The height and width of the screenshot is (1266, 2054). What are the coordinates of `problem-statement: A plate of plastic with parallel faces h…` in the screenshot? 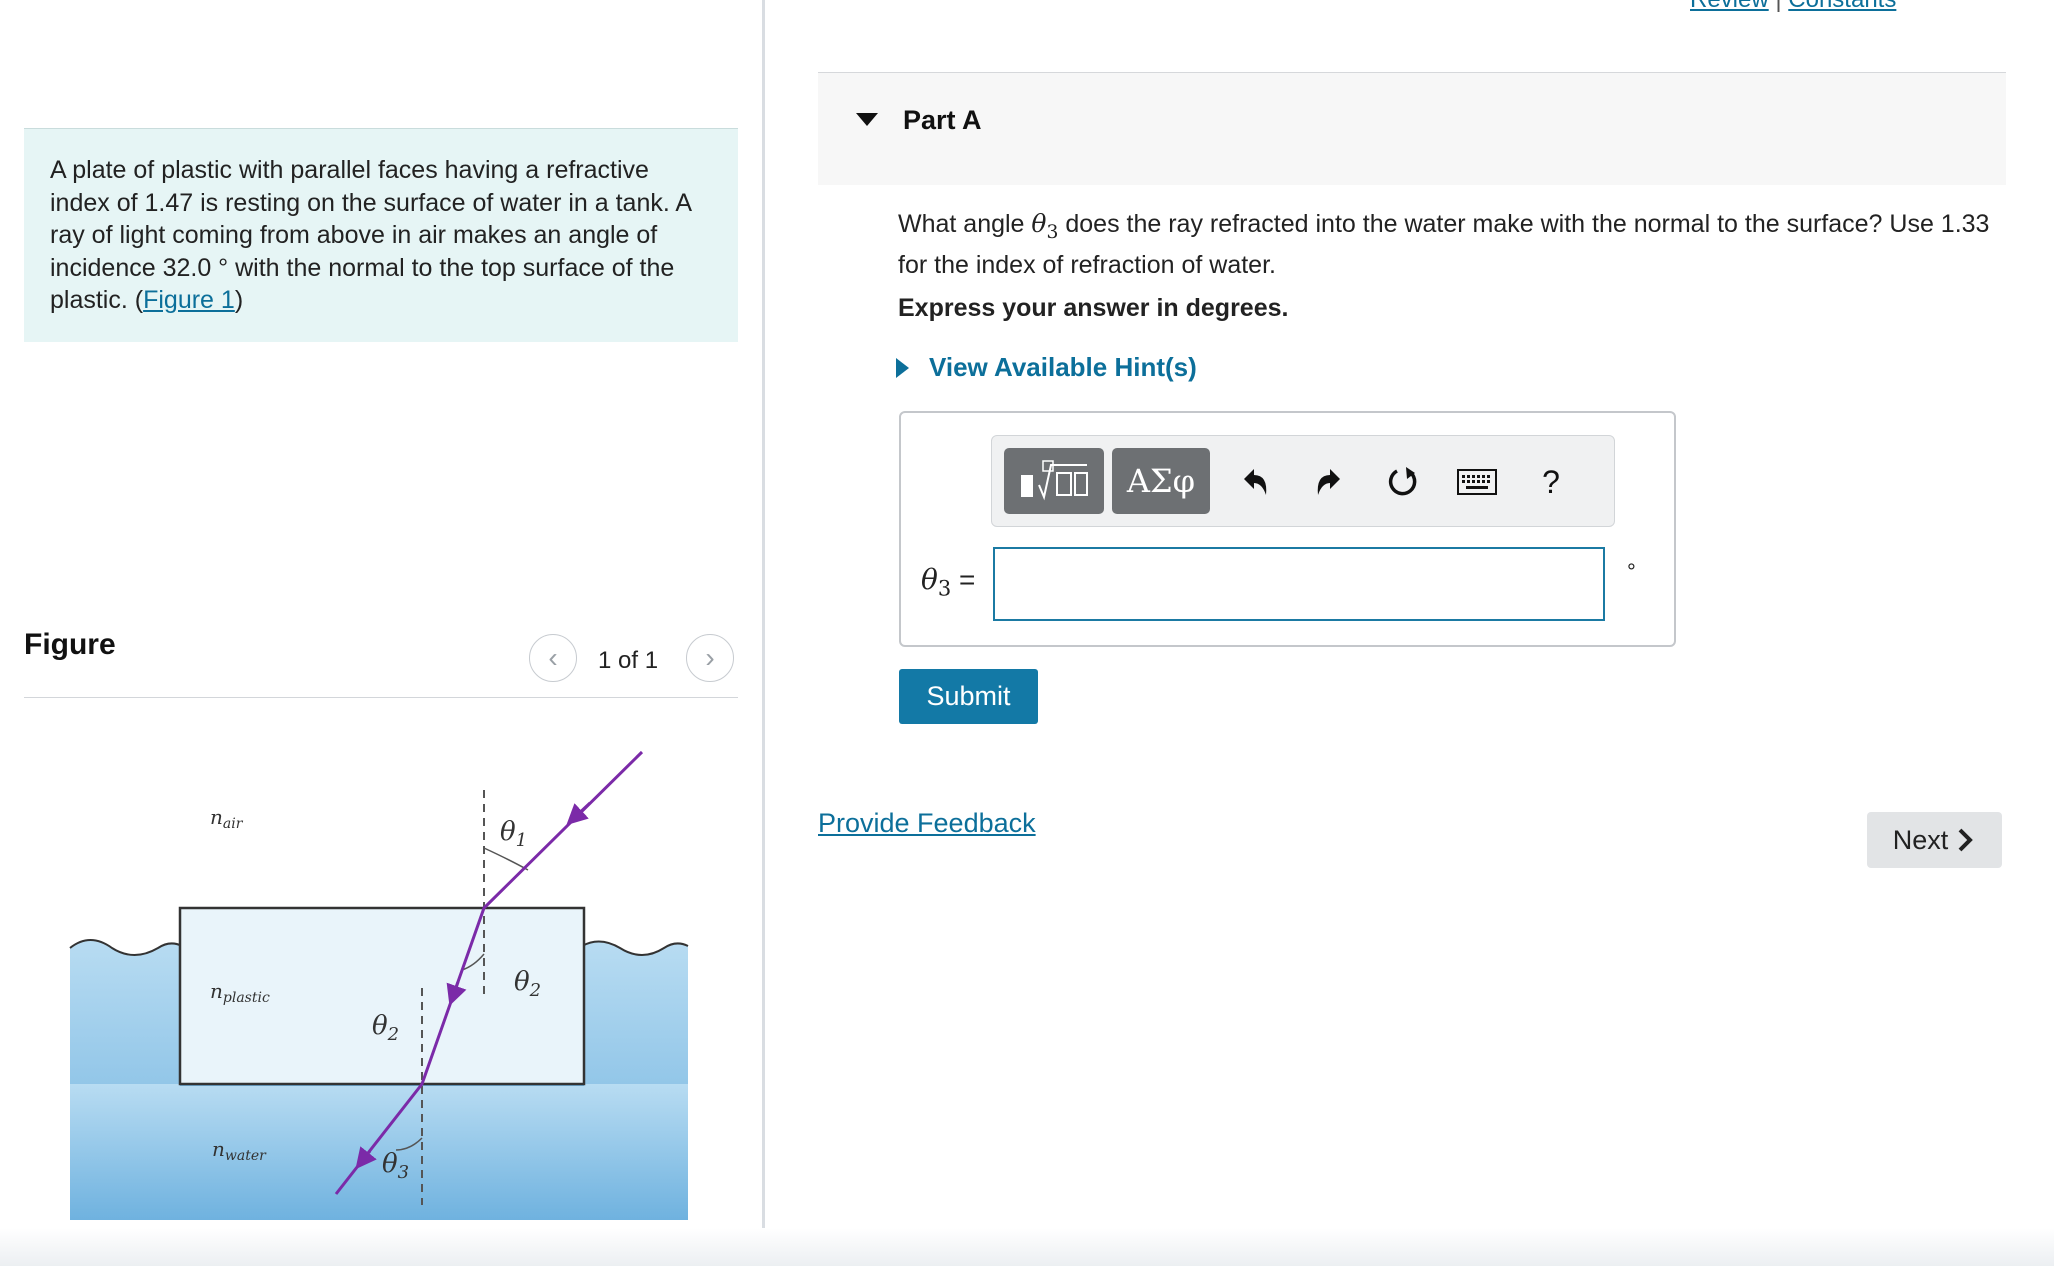 It's located at (381, 235).